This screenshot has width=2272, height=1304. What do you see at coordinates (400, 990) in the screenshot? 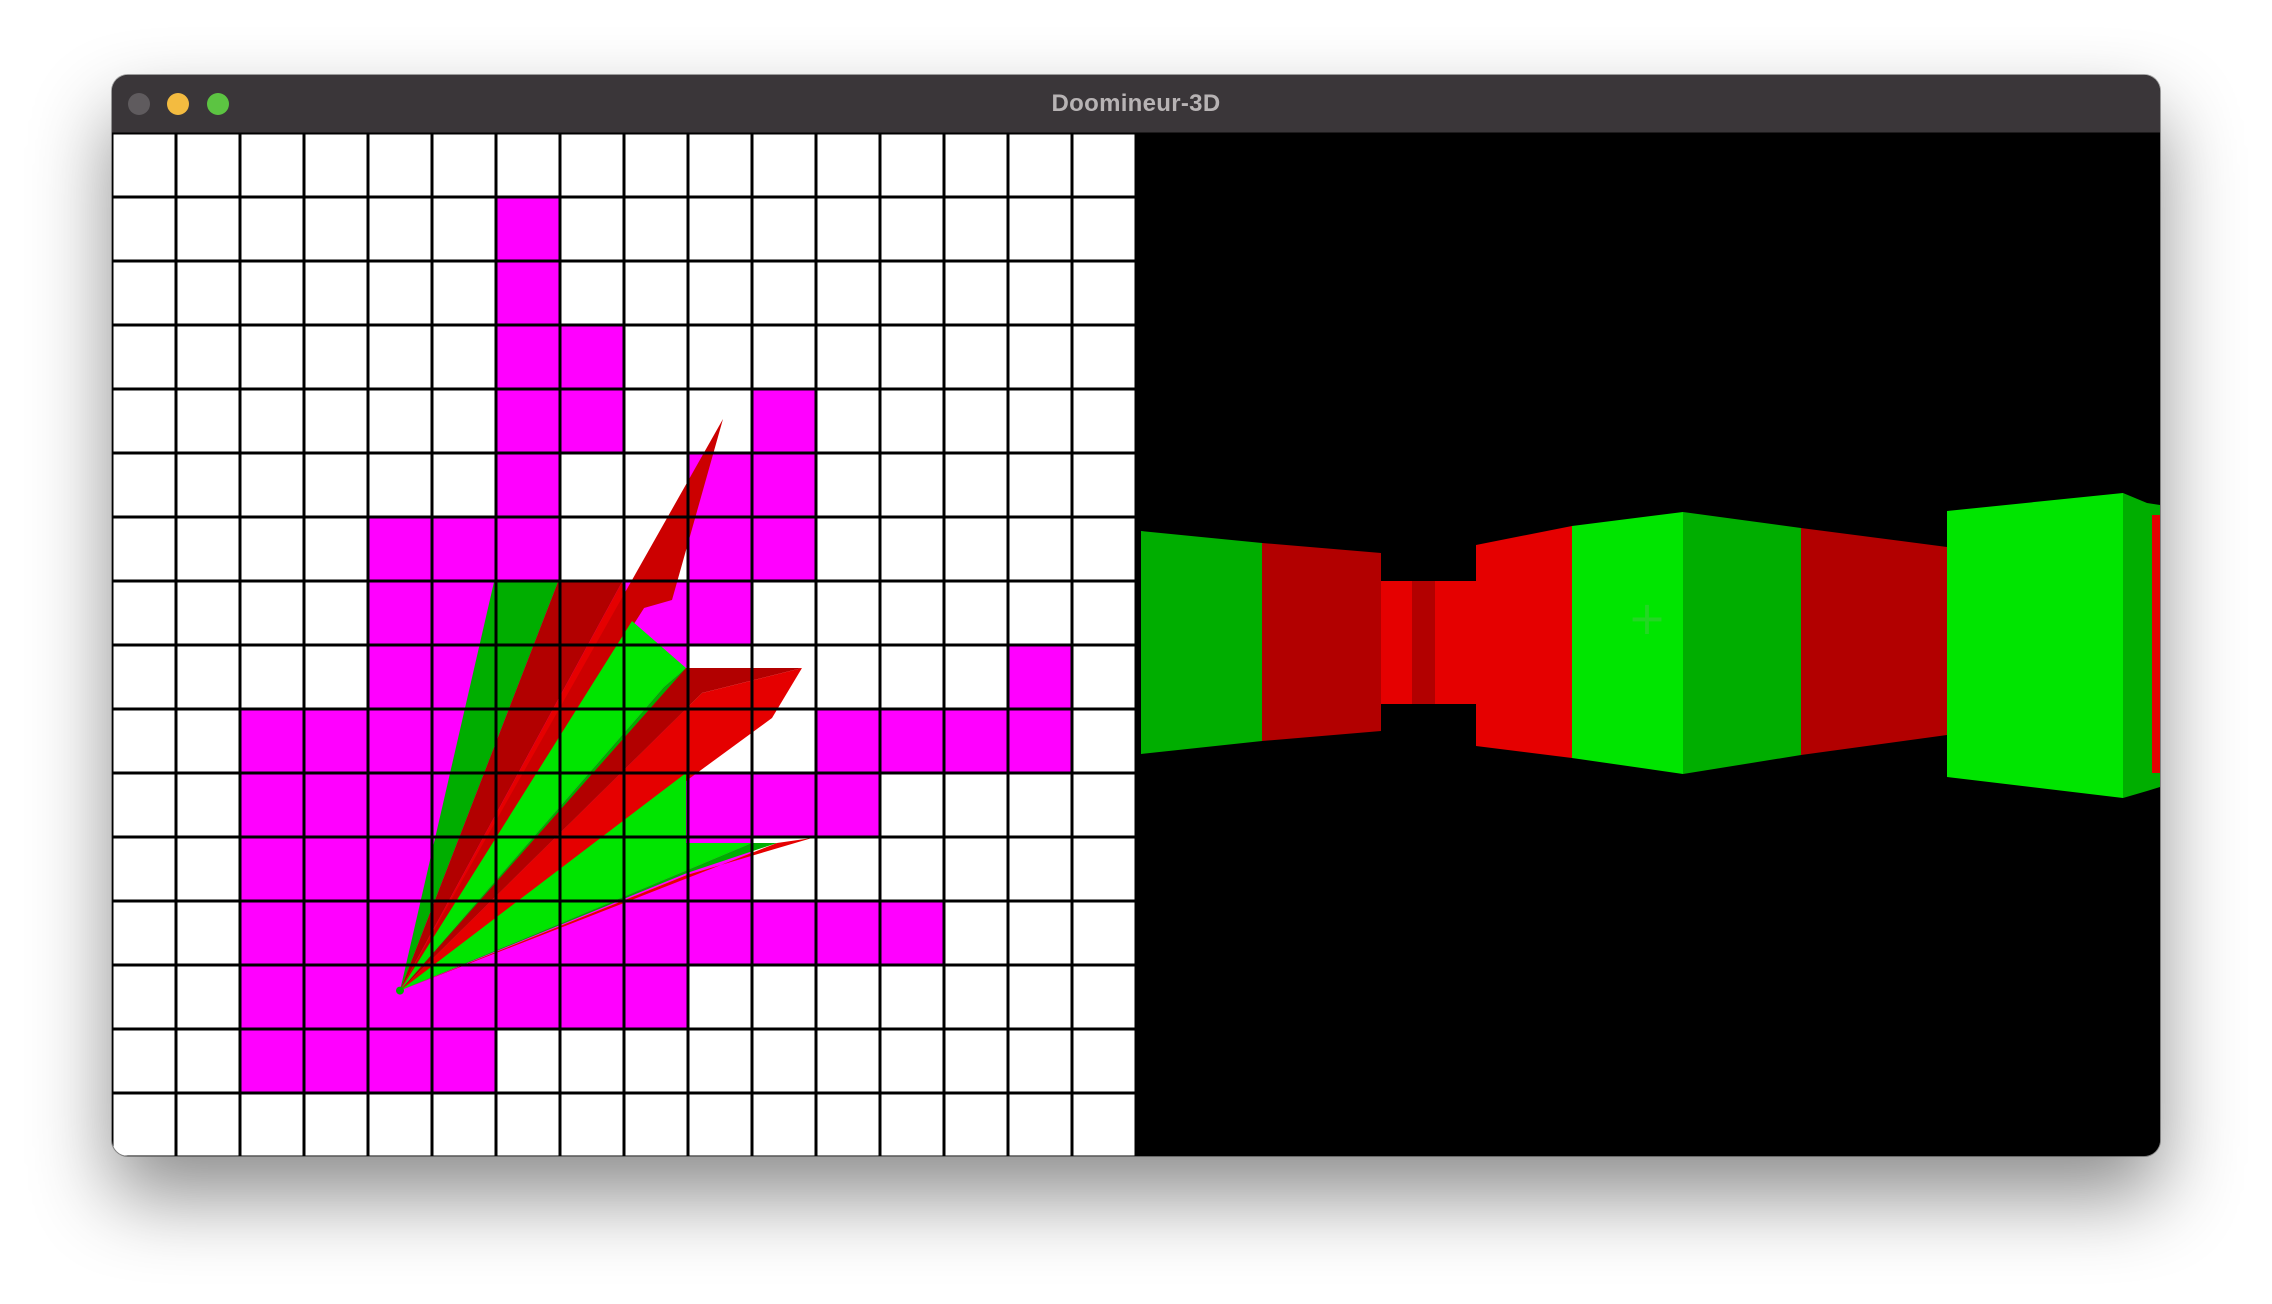
I see `player-marker` at bounding box center [400, 990].